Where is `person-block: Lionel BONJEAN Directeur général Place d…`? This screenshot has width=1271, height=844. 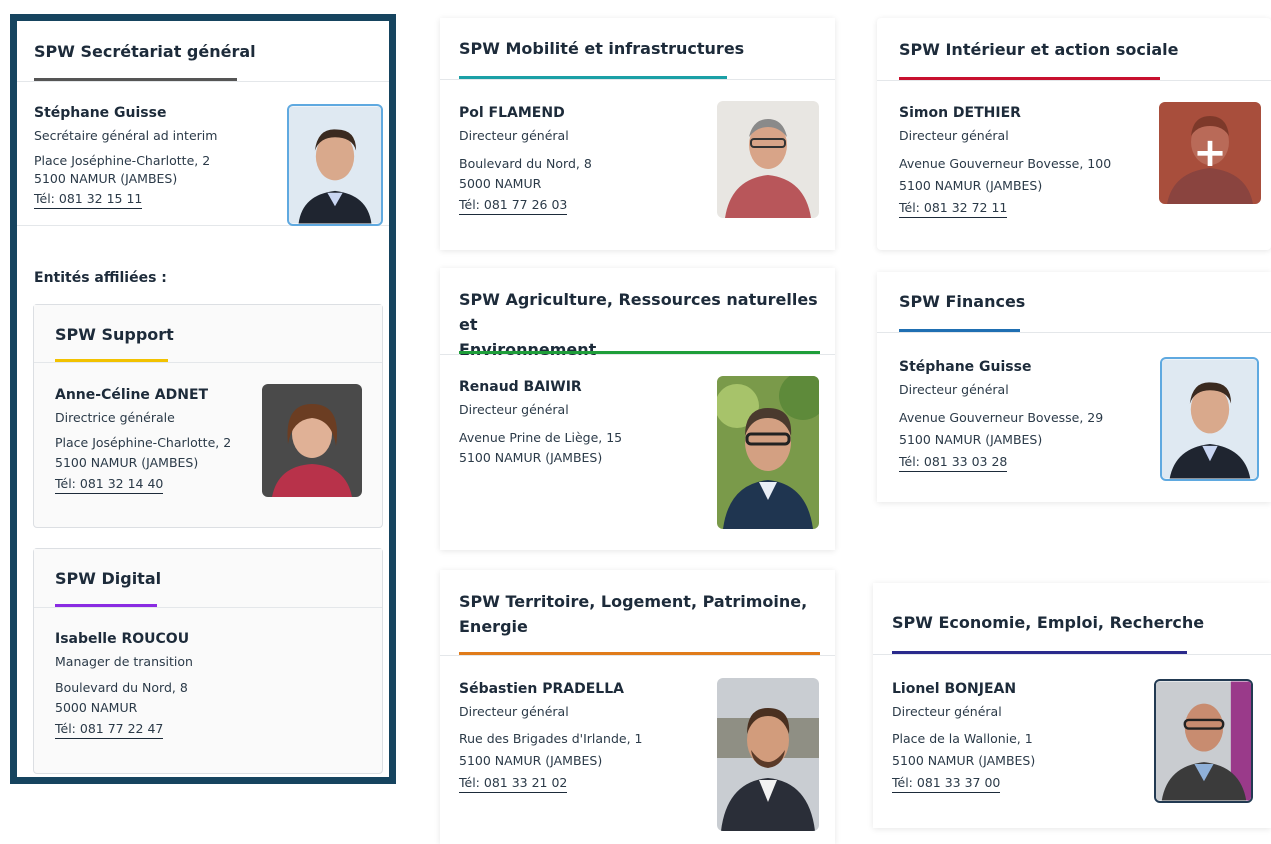
person-block: Lionel BONJEAN Directeur général Place d… is located at coordinates (1072, 729).